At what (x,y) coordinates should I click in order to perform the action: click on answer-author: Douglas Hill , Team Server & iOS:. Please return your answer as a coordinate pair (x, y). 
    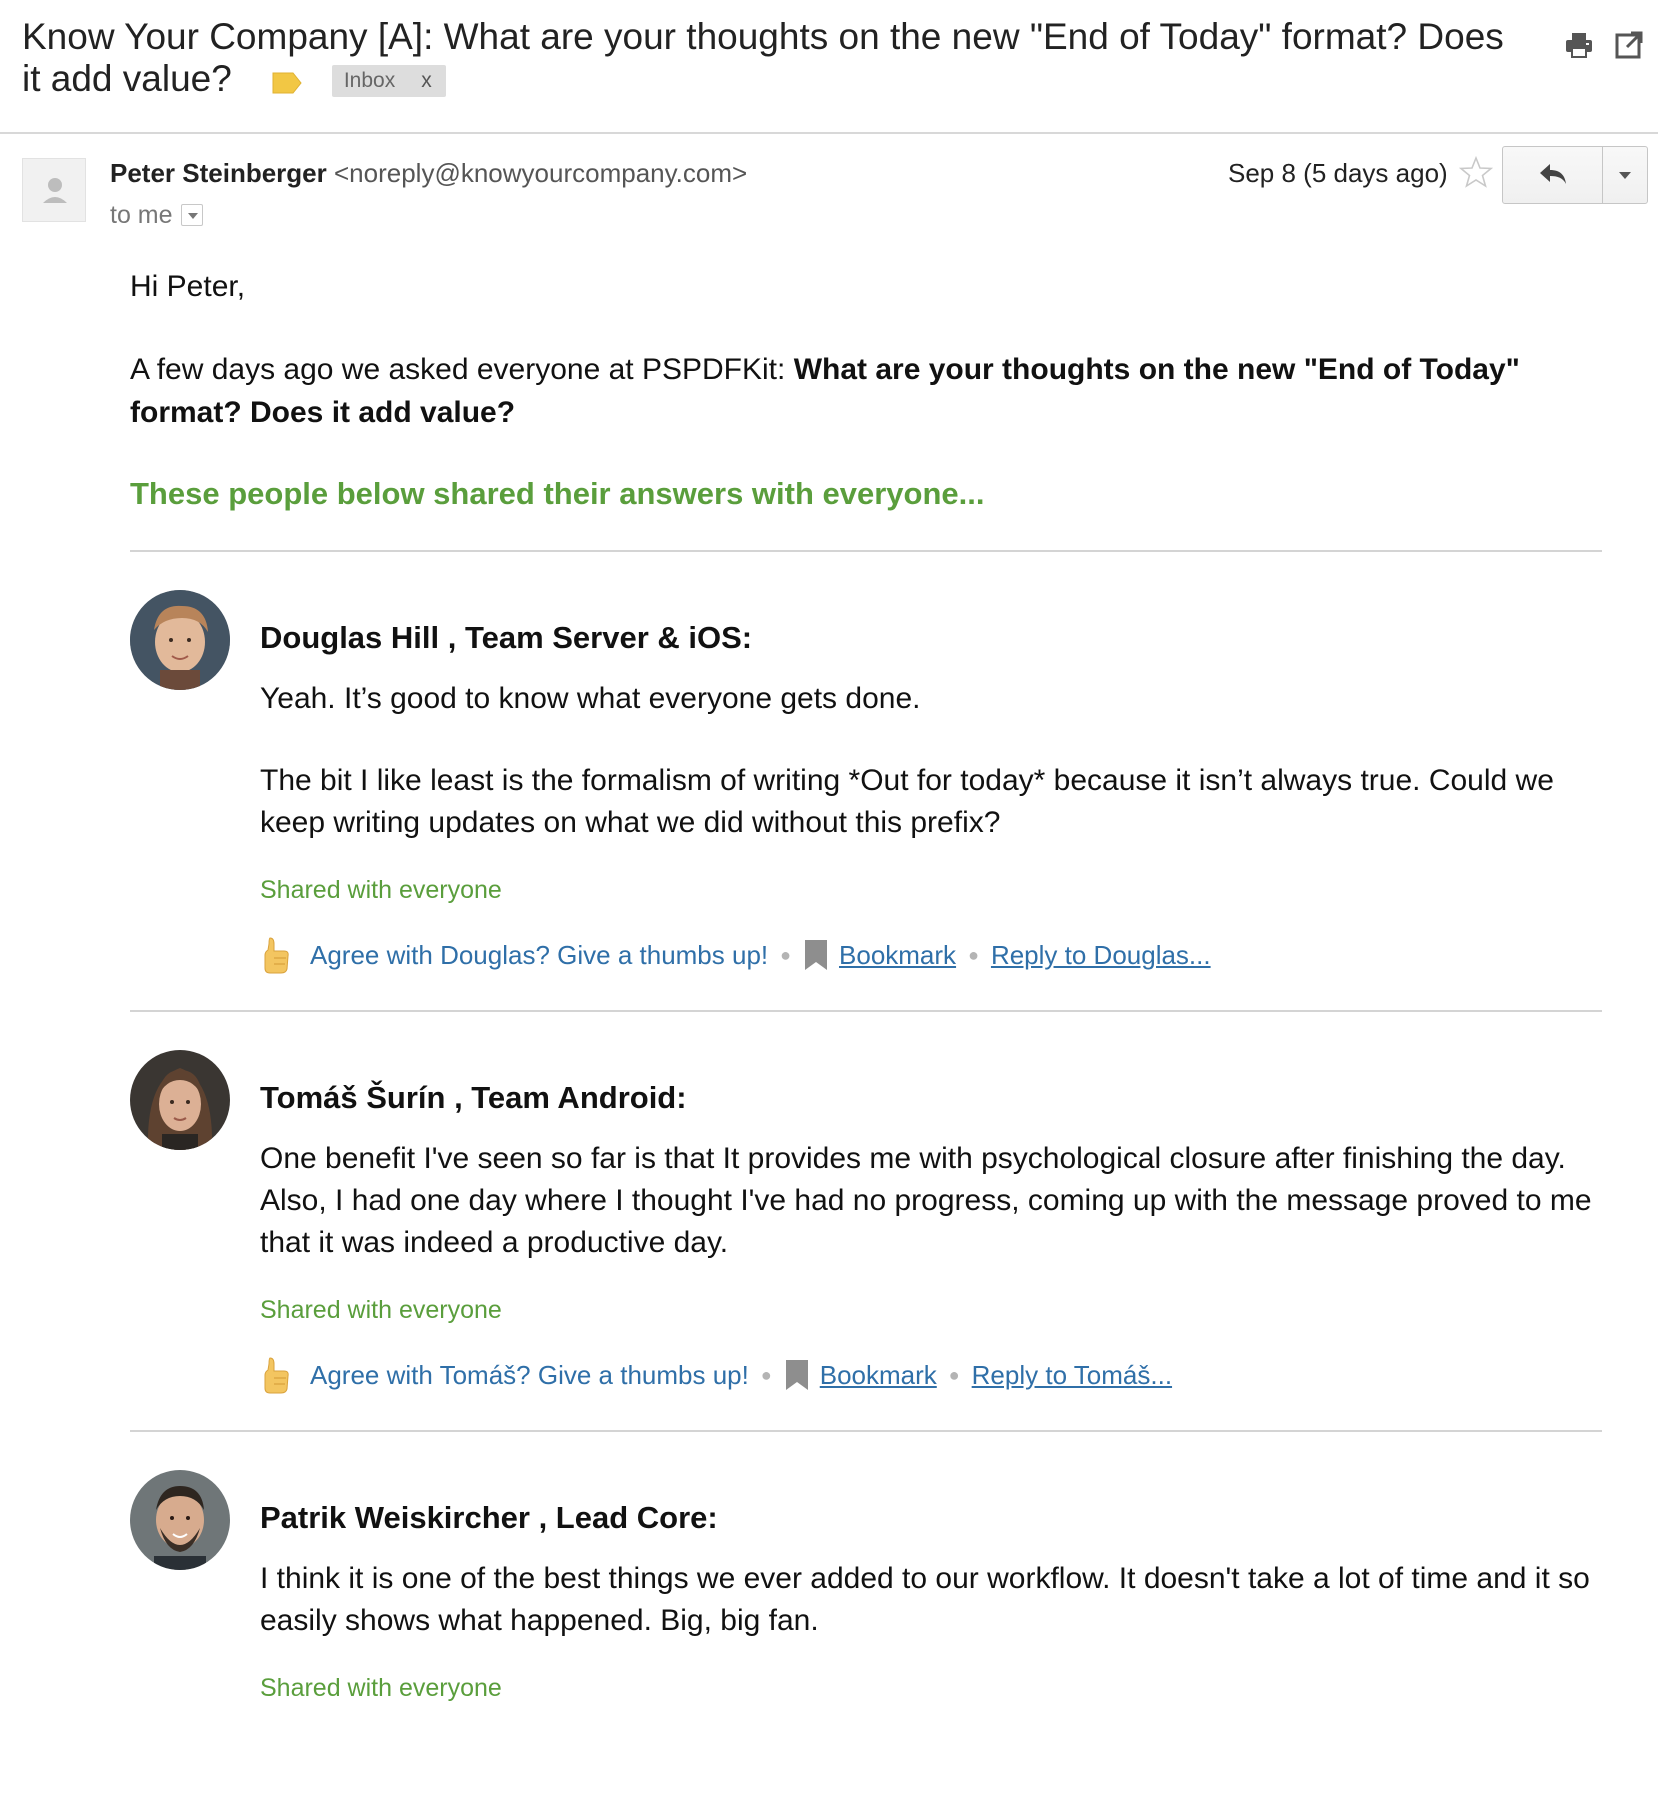
    Looking at the image, I should click on (506, 637).